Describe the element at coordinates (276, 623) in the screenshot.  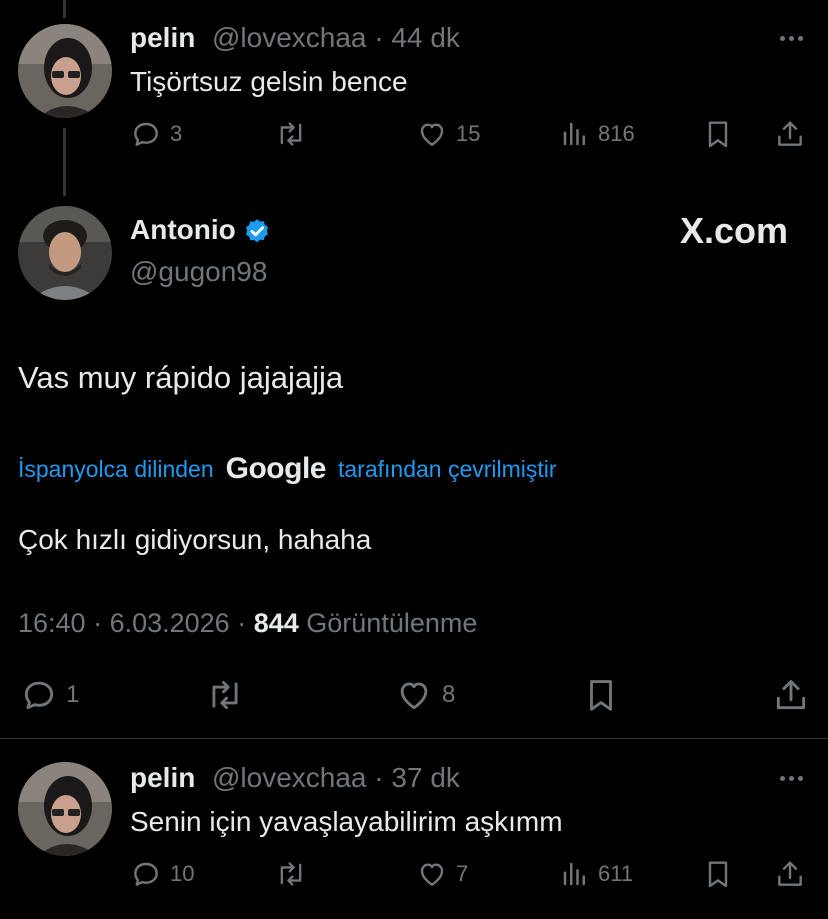
I see `views-count: 844` at that location.